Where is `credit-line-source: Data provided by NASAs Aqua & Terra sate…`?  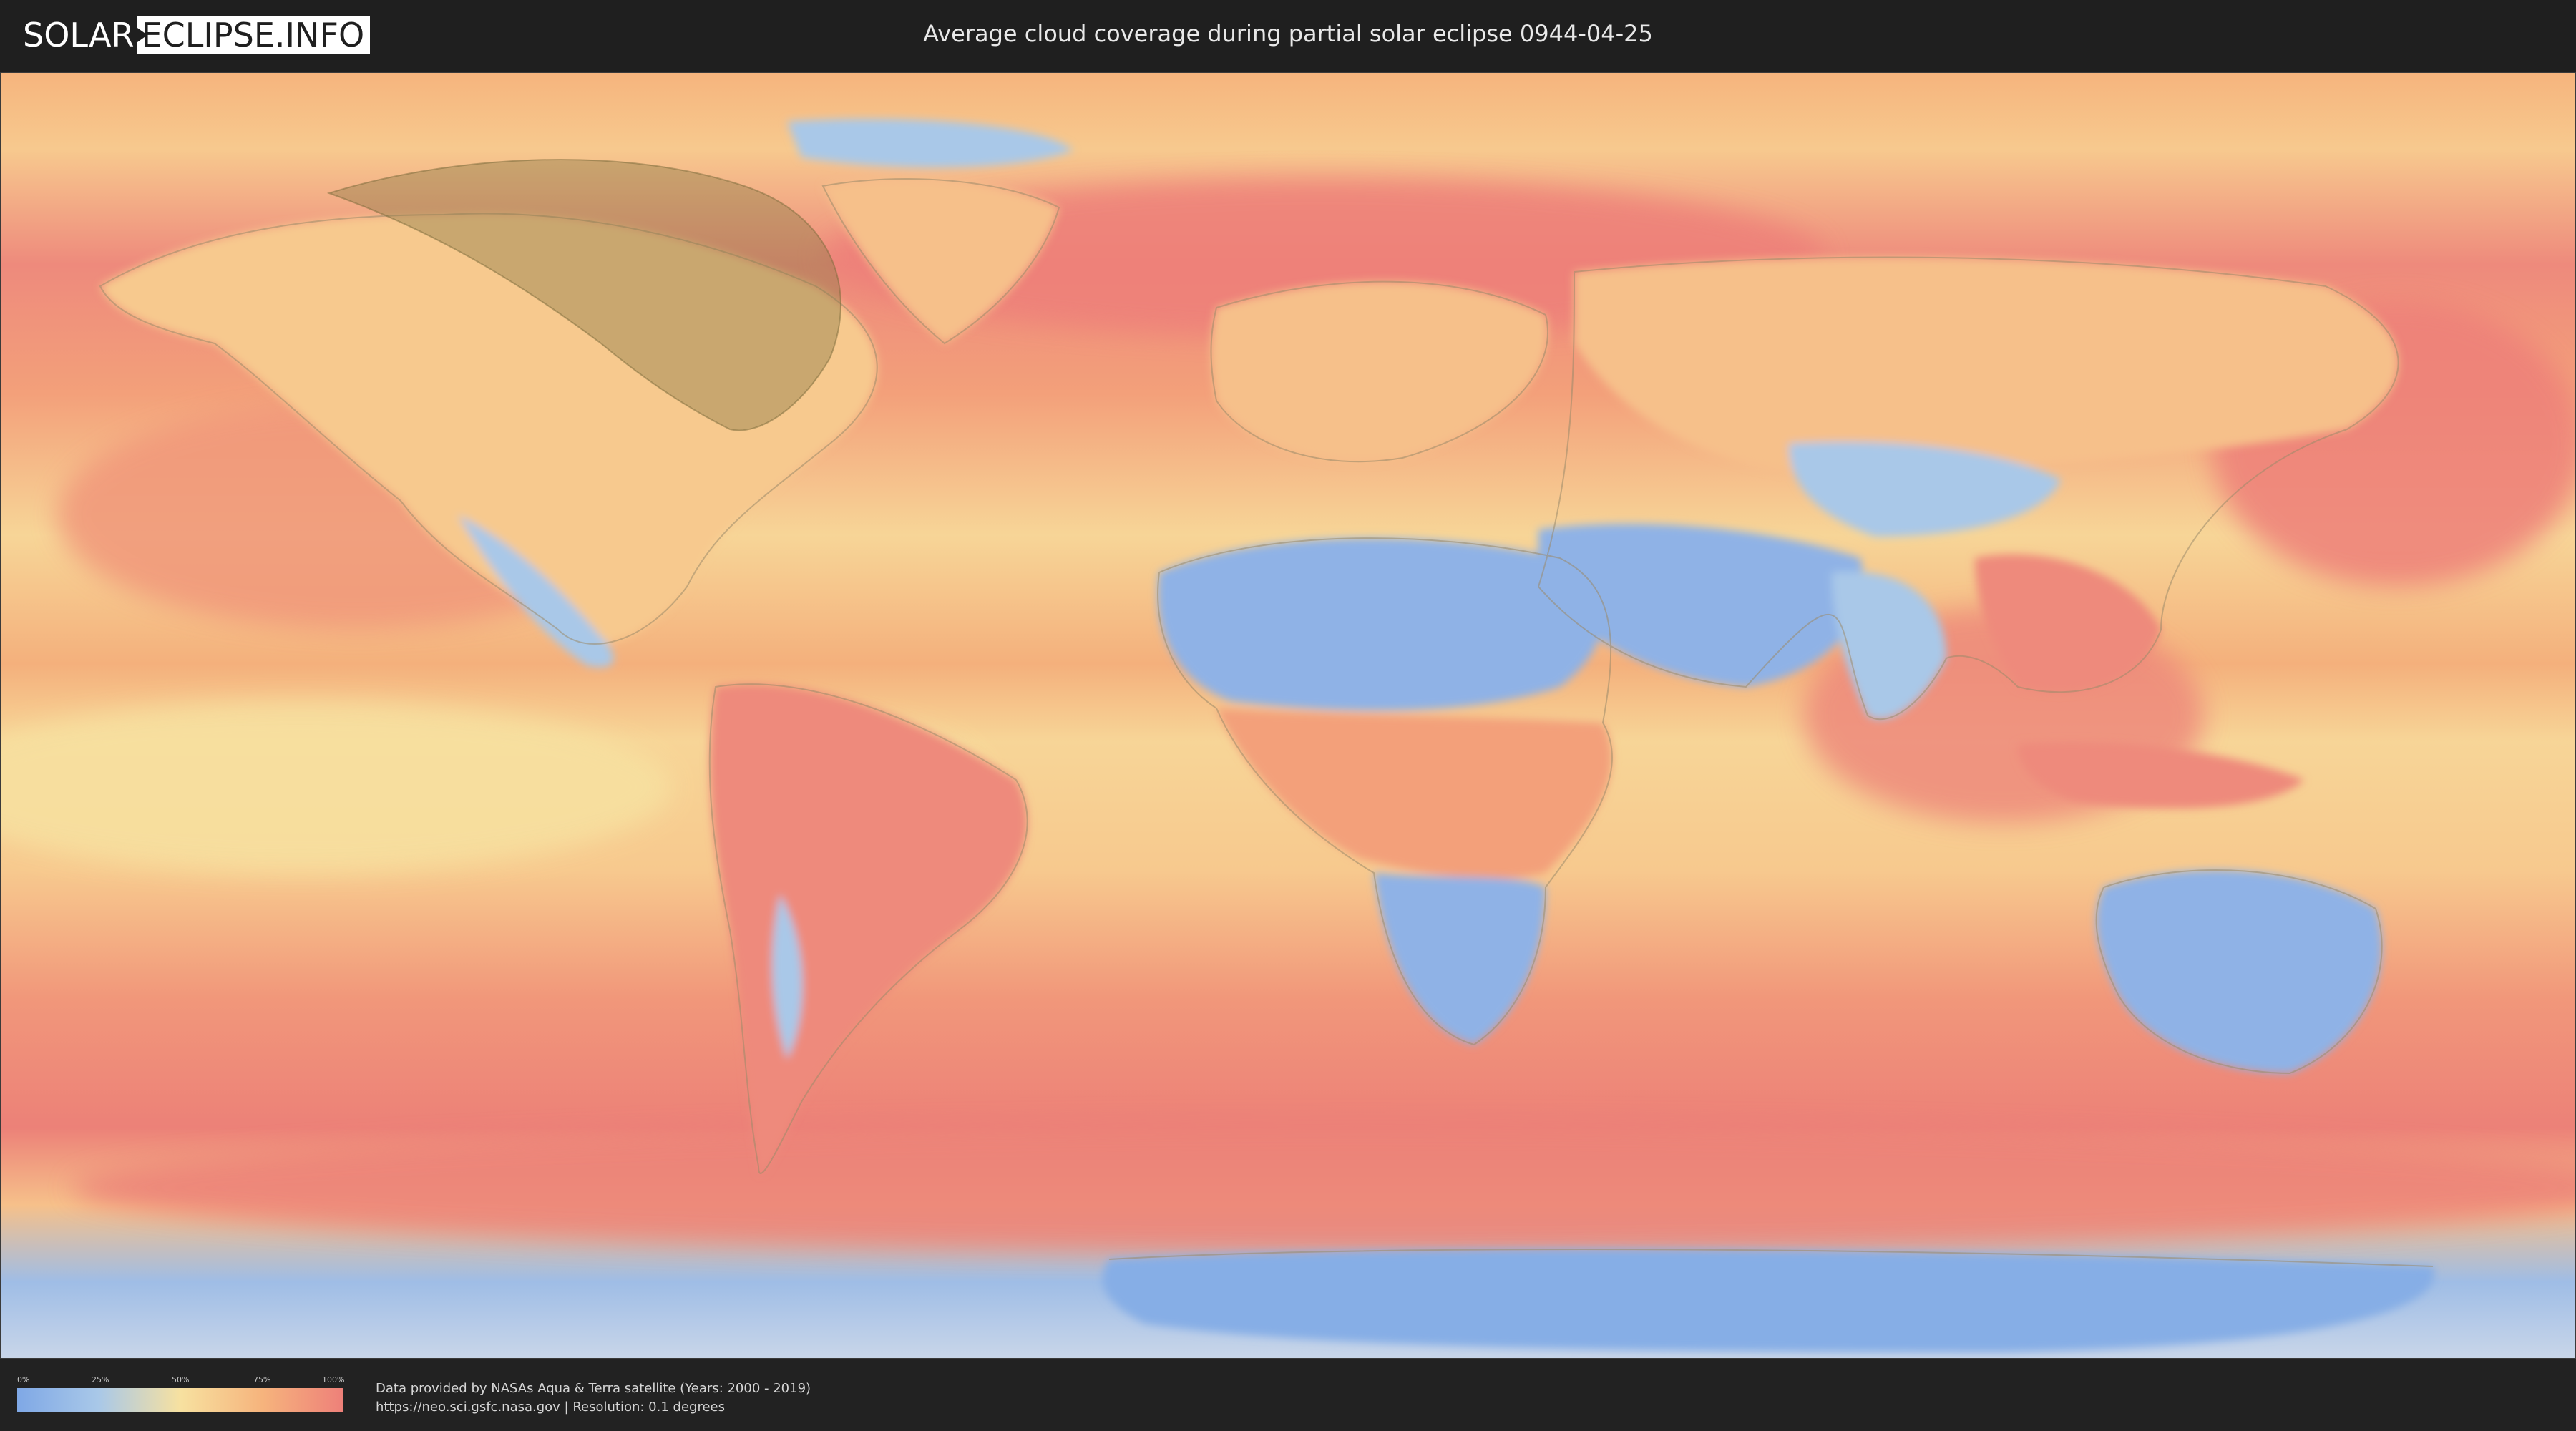
credit-line-source: Data provided by NASAs Aqua & Terra sate… is located at coordinates (593, 1388).